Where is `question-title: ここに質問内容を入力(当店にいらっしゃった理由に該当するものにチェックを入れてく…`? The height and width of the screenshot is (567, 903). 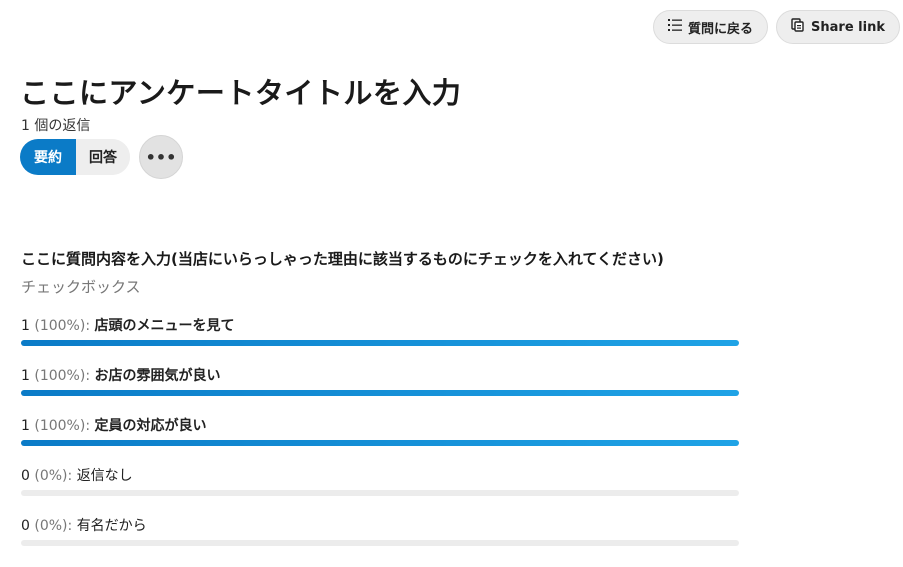 question-title: ここに質問内容を入力(当店にいらっしゃった理由に該当するものにチェックを入れてく… is located at coordinates (342, 259).